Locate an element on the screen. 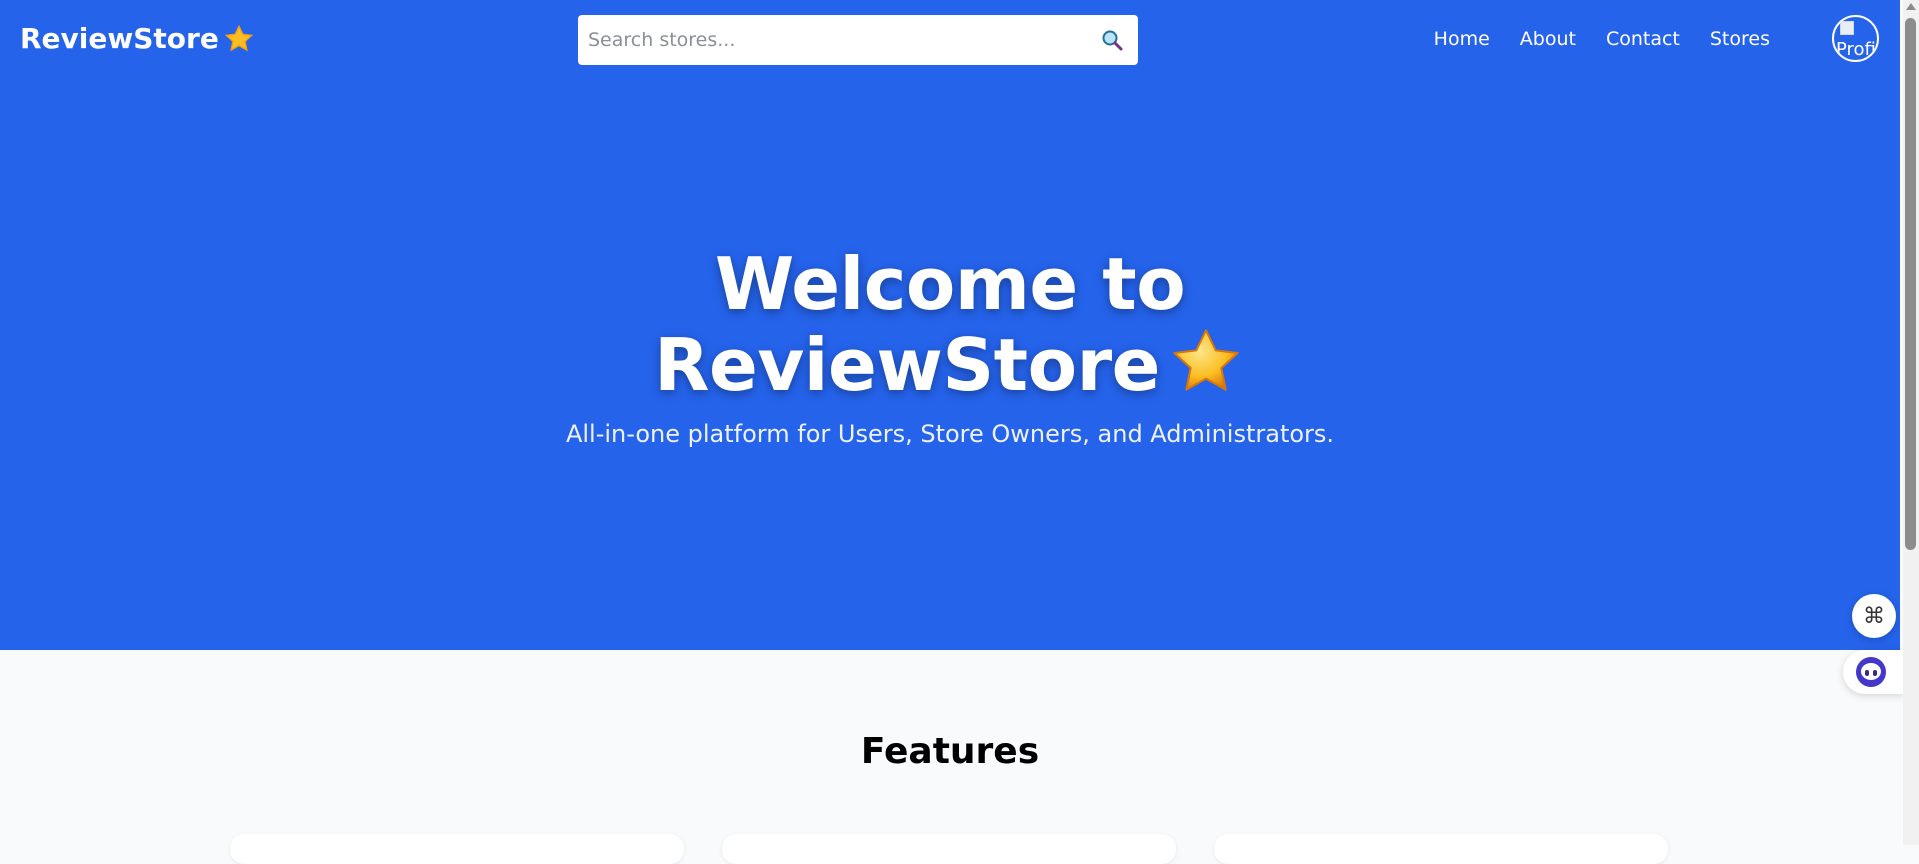 The width and height of the screenshot is (1919, 864). features-title: Features is located at coordinates (950, 751).